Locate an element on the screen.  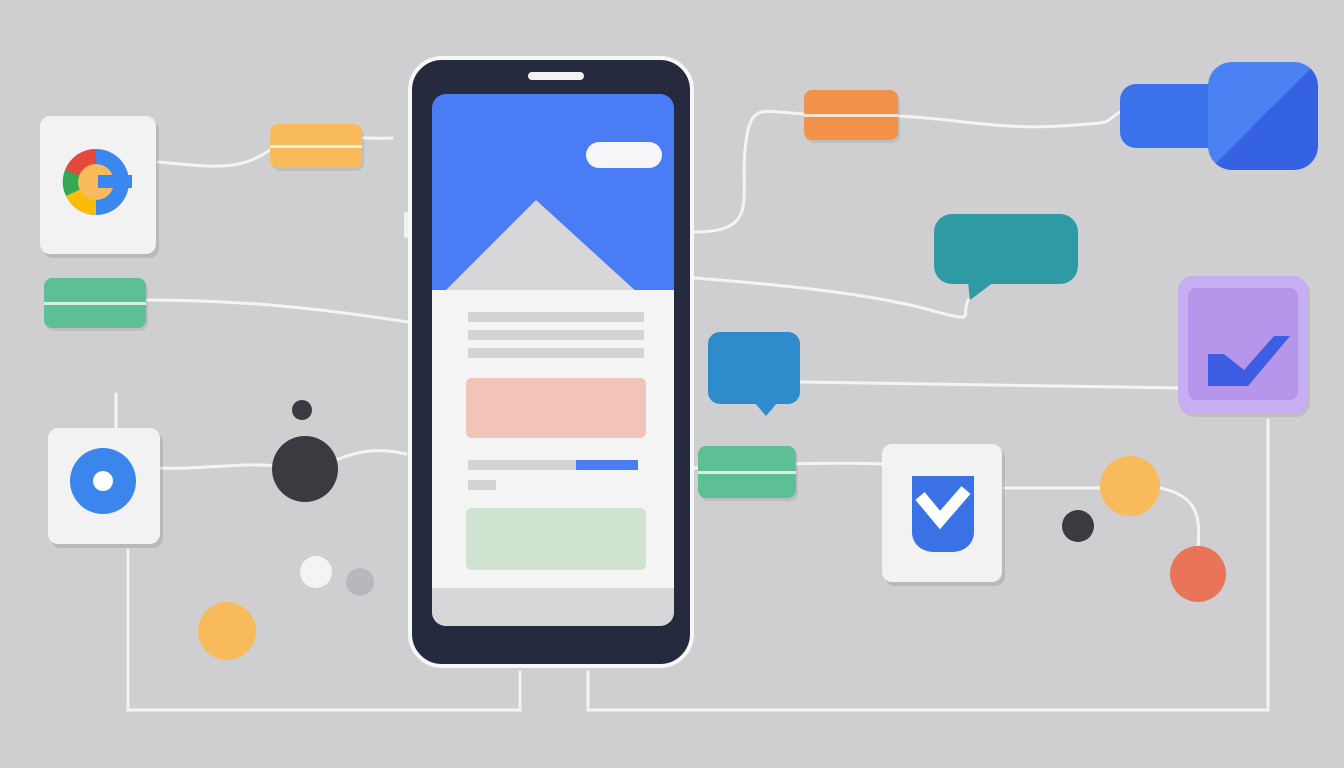
checkmark-icon is located at coordinates (1249, 361).